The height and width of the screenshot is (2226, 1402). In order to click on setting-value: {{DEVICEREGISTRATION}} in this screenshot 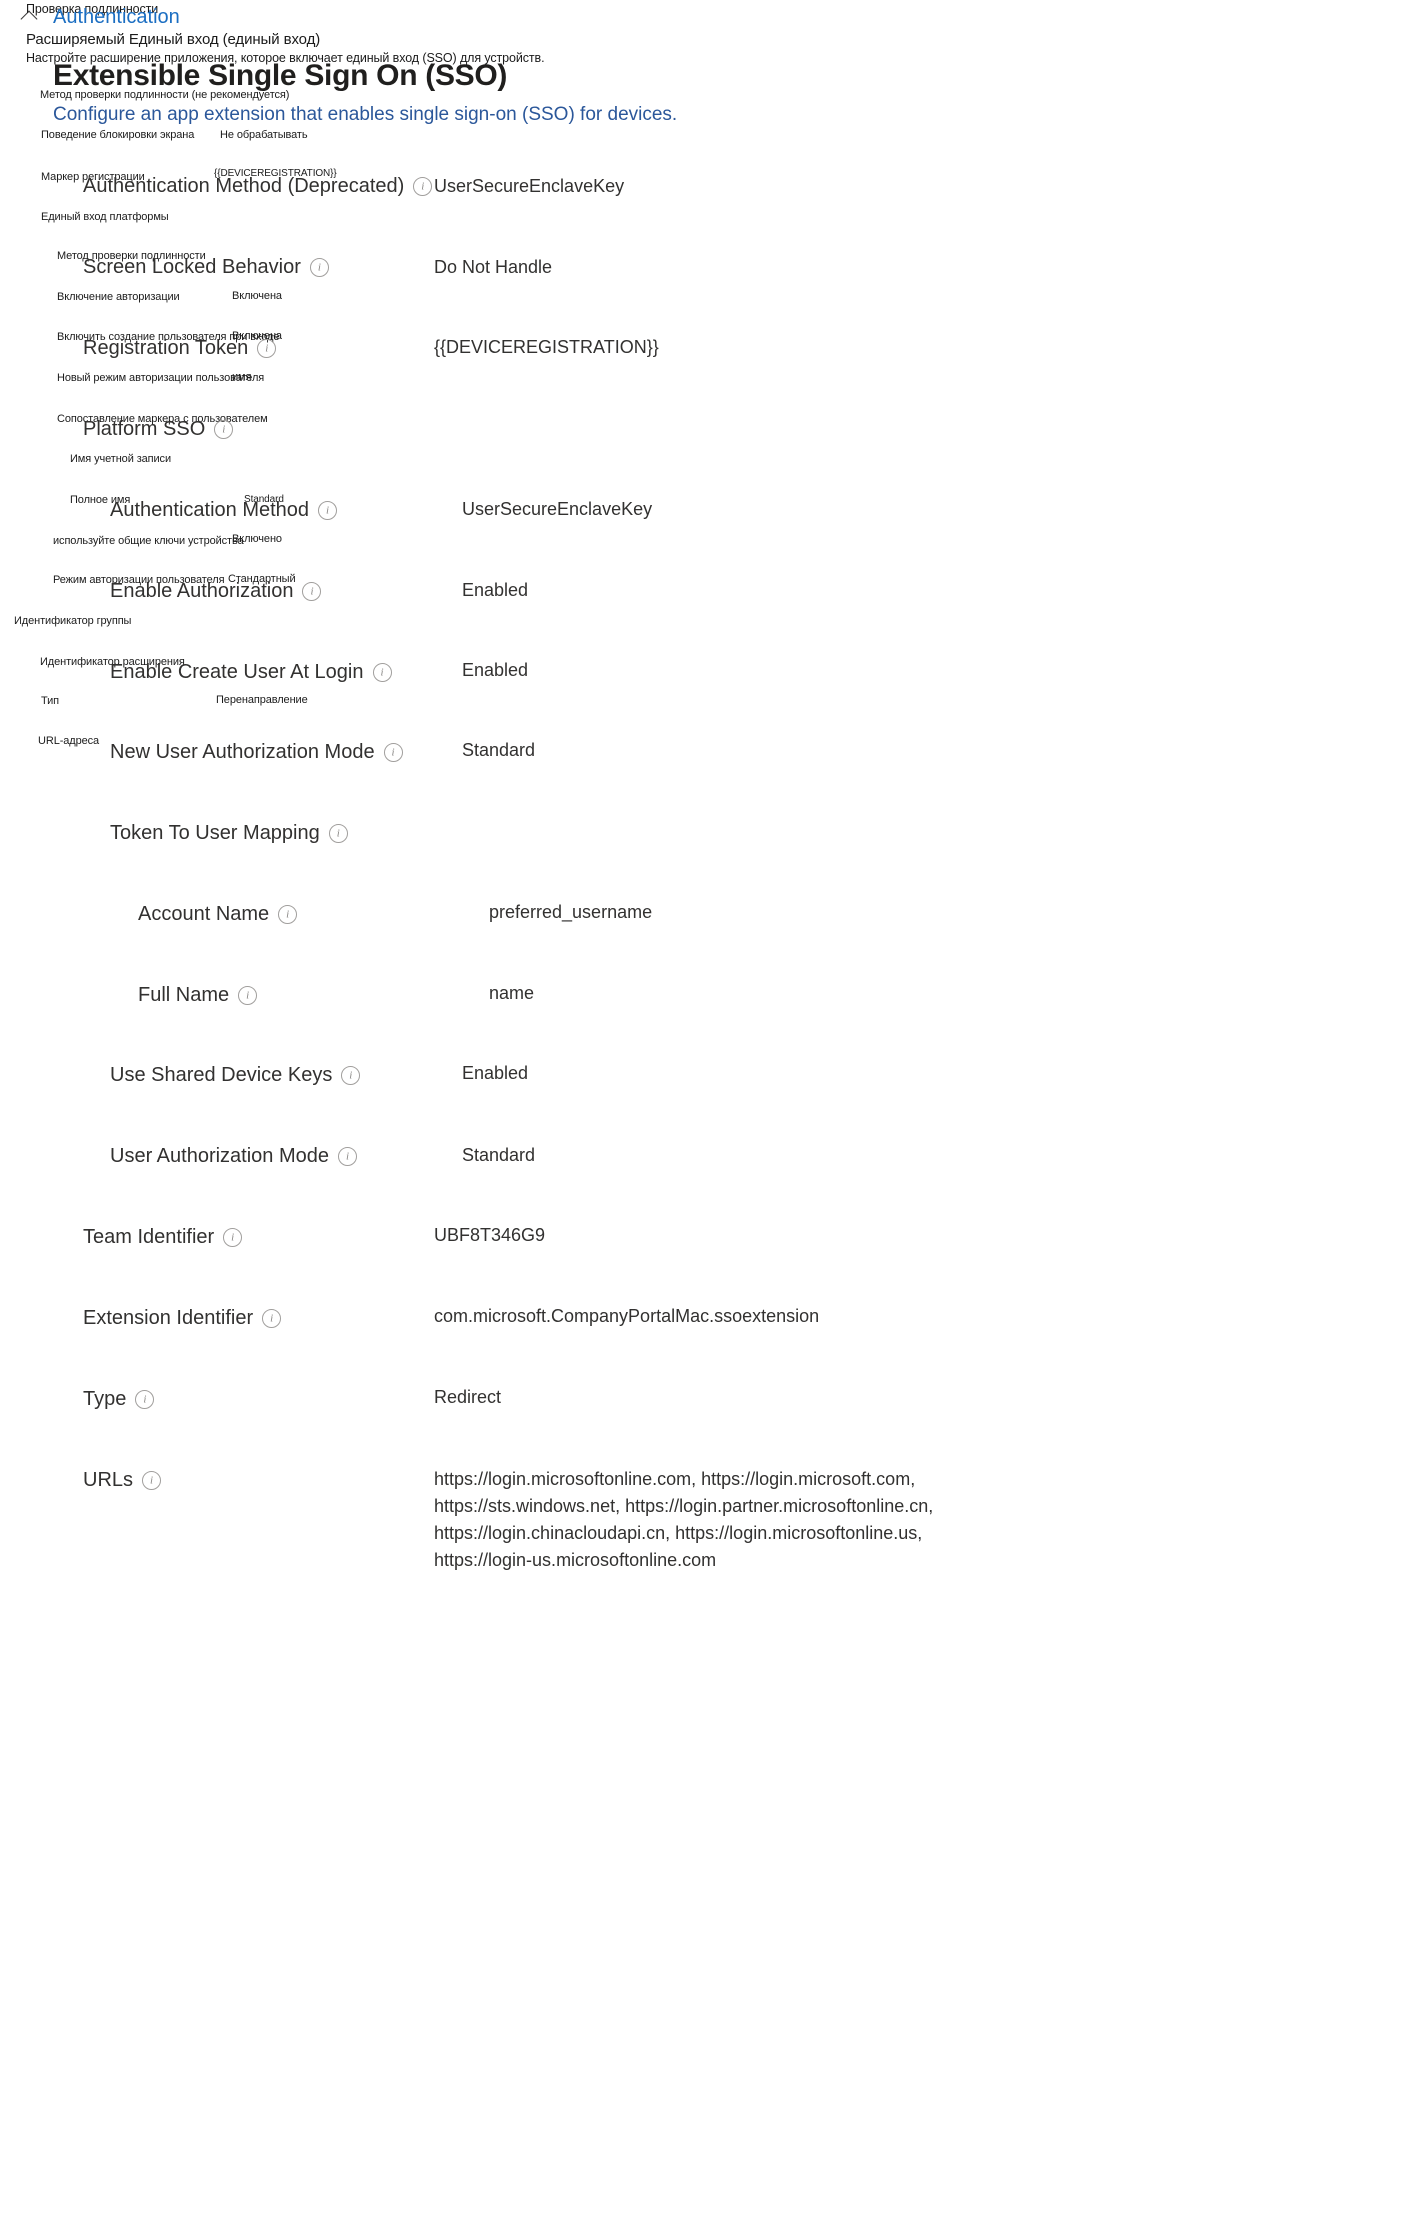, I will do `click(546, 347)`.